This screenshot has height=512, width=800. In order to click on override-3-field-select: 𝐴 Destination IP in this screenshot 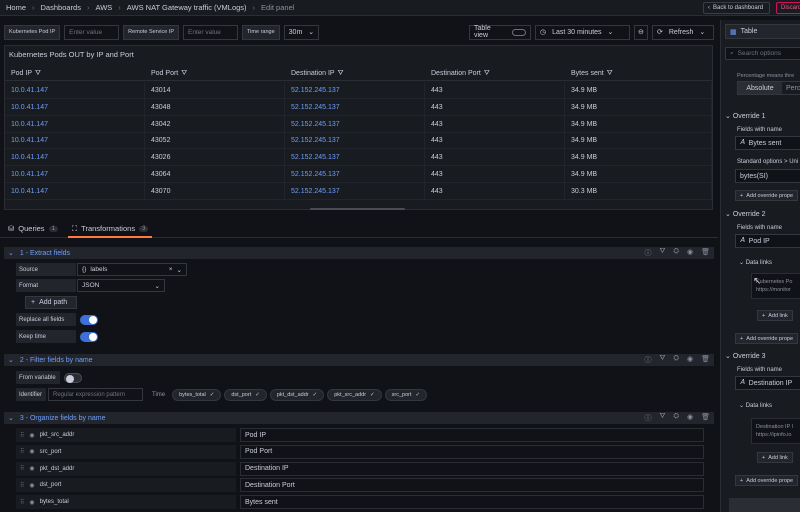, I will do `click(767, 383)`.